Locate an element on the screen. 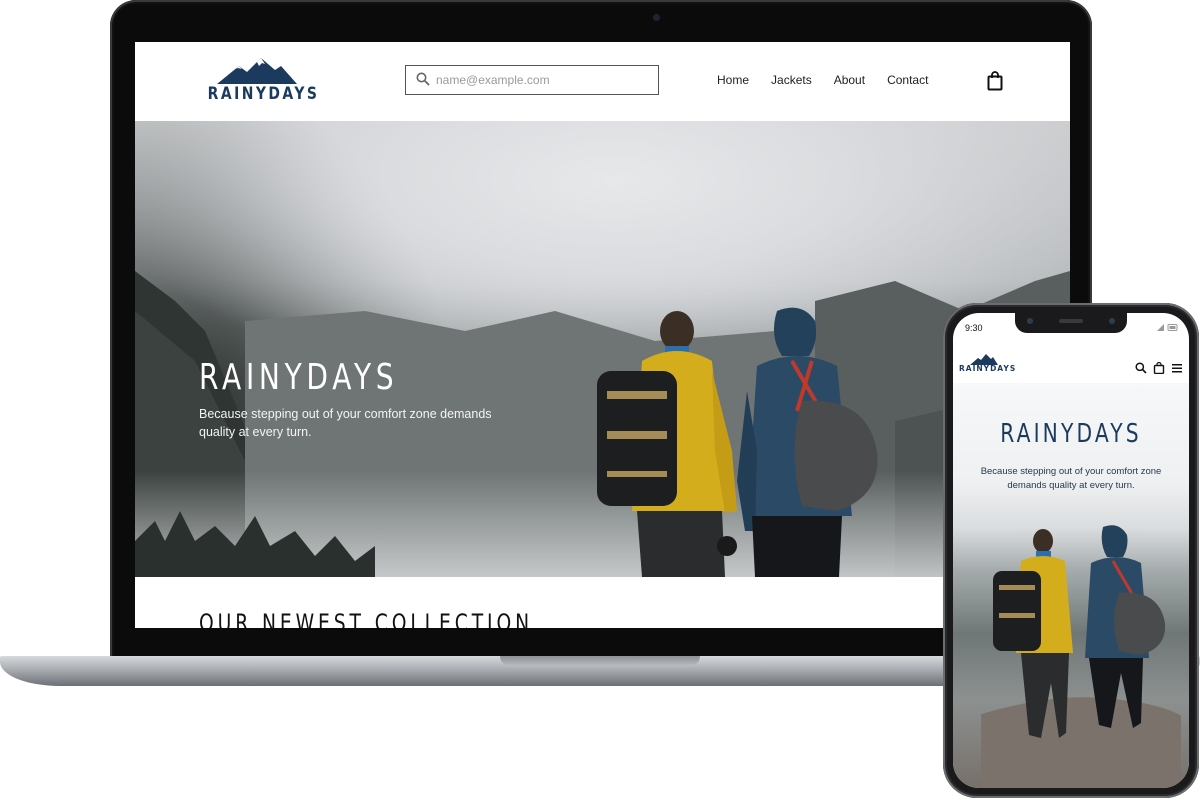 The width and height of the screenshot is (1200, 800). section-title: OUR NEWEST COLLECTION is located at coordinates (366, 618).